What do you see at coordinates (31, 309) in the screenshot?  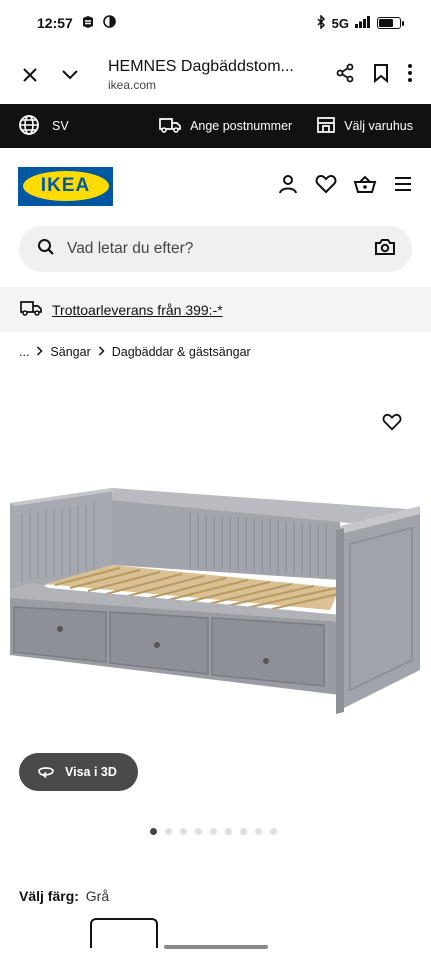 I see `delivery-truck-icon` at bounding box center [31, 309].